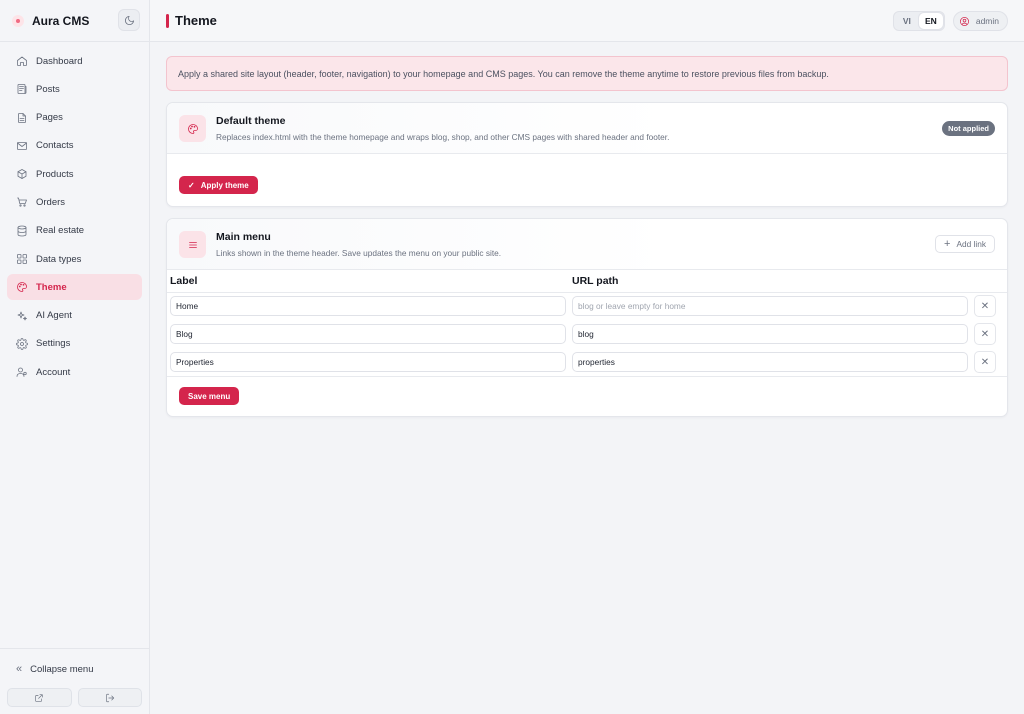  I want to click on brand-name: Aura CMS, so click(61, 20).